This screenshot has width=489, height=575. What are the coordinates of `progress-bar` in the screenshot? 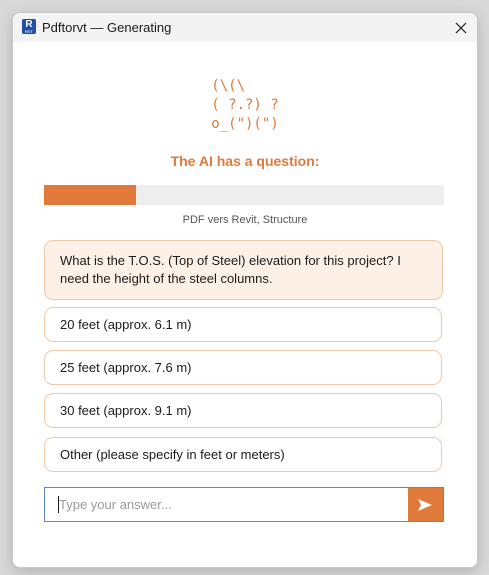 It's located at (244, 195).